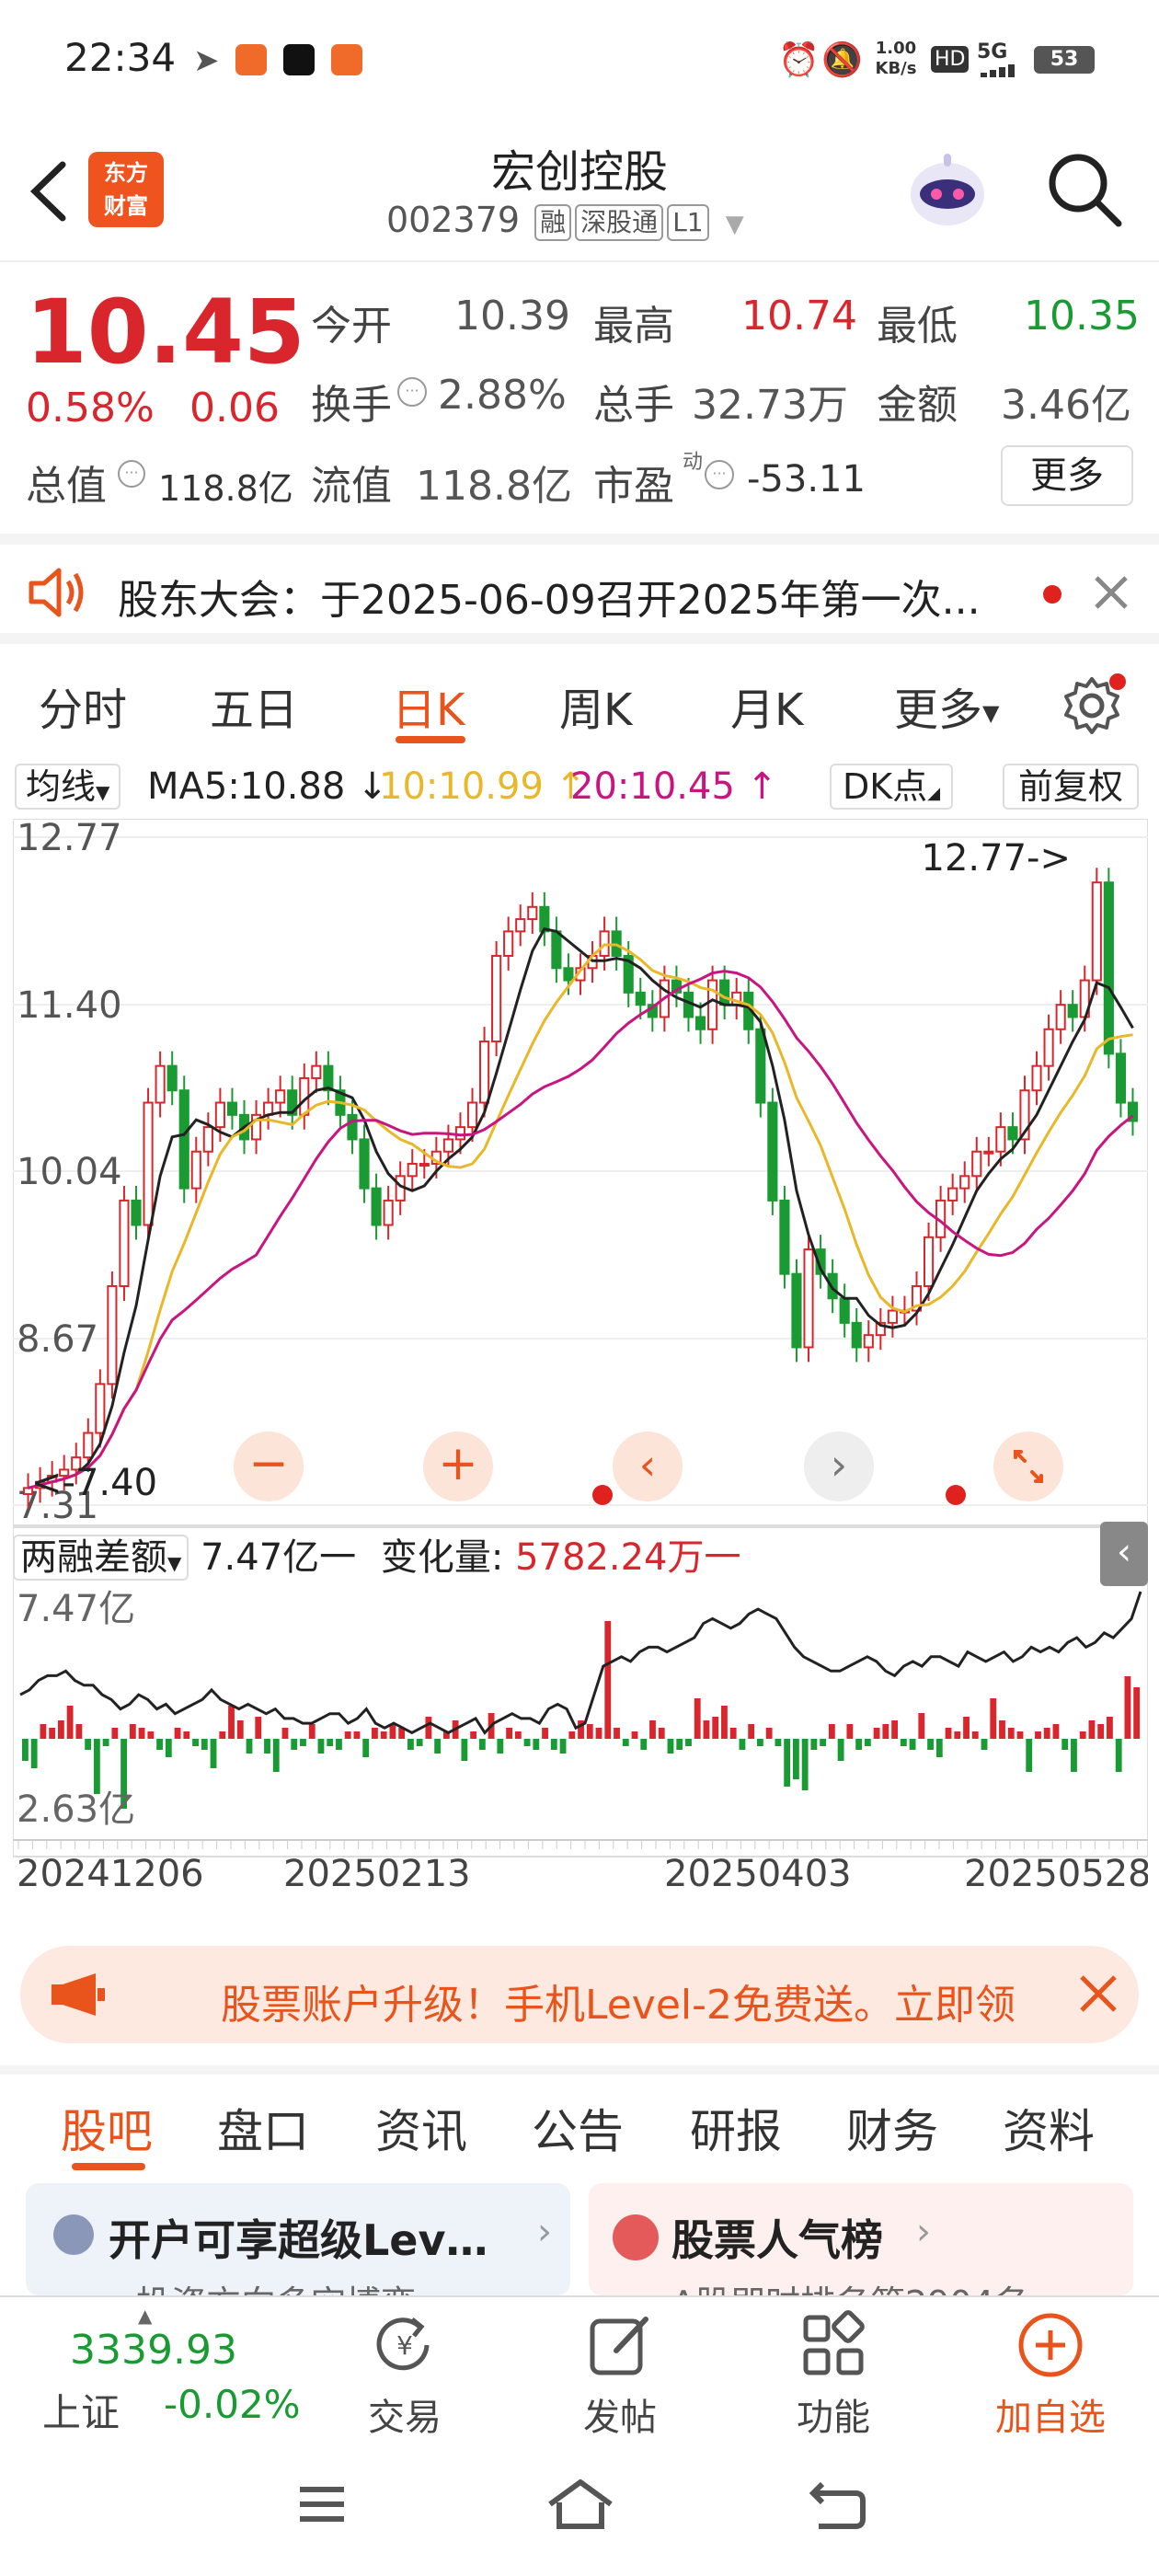 The width and height of the screenshot is (1159, 2576). What do you see at coordinates (428, 705) in the screenshot?
I see `tab-daily-k: 日K` at bounding box center [428, 705].